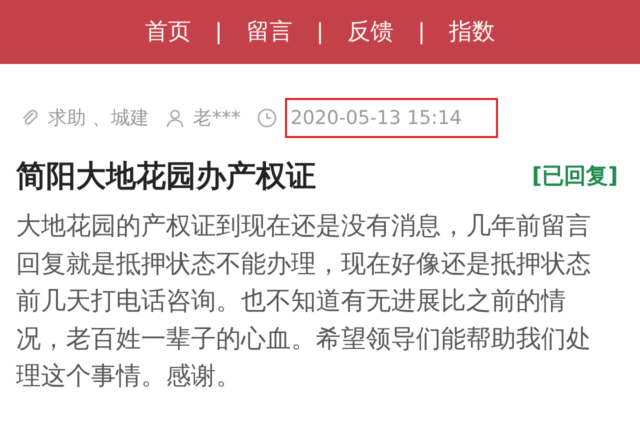 This screenshot has width=640, height=424. I want to click on clock-icon, so click(266, 118).